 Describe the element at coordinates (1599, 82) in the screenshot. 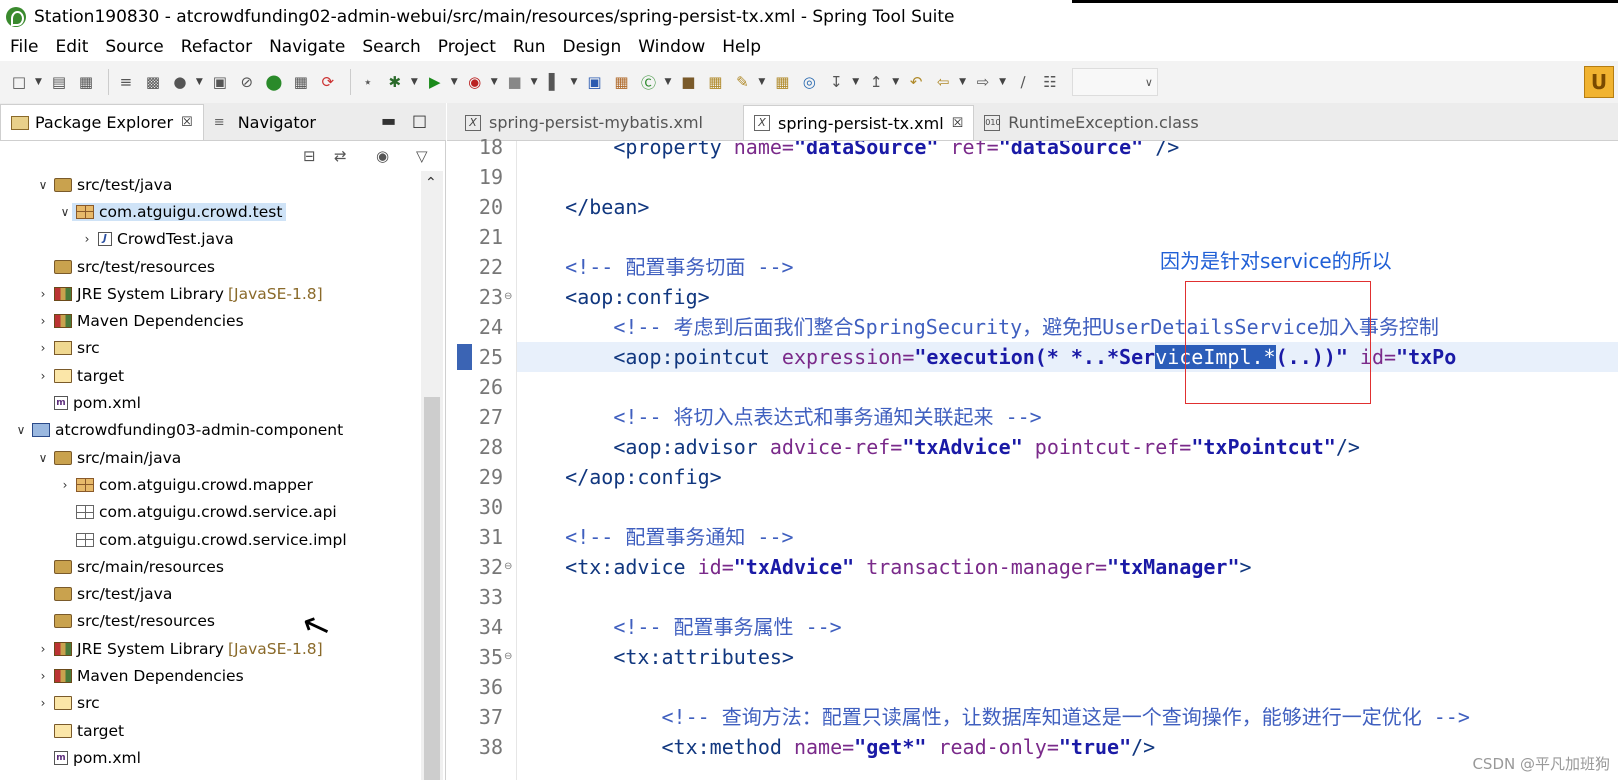

I see `spring-perspective-icon: U` at that location.